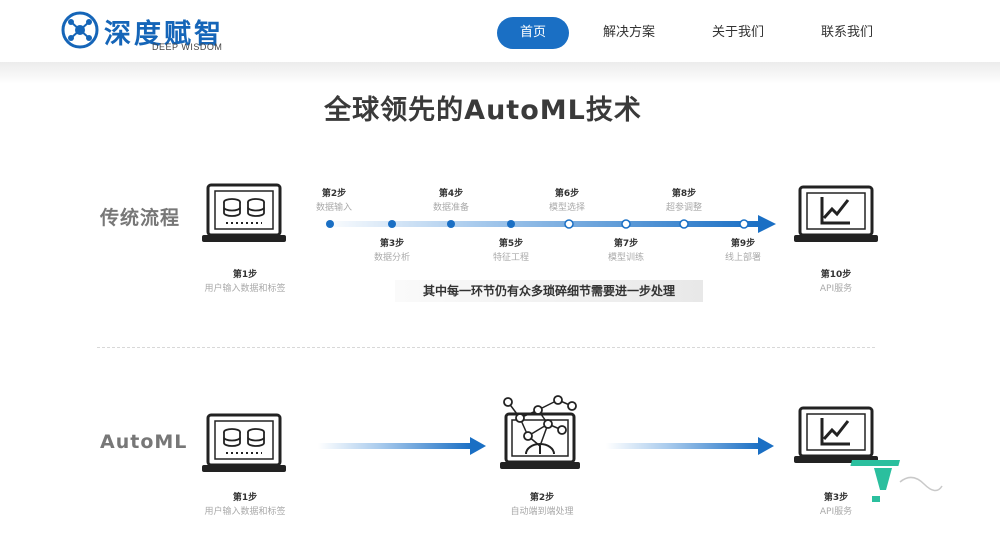 The height and width of the screenshot is (533, 1000). Describe the element at coordinates (542, 512) in the screenshot. I see `automl-step-2-desc: 自动端到端处理` at that location.